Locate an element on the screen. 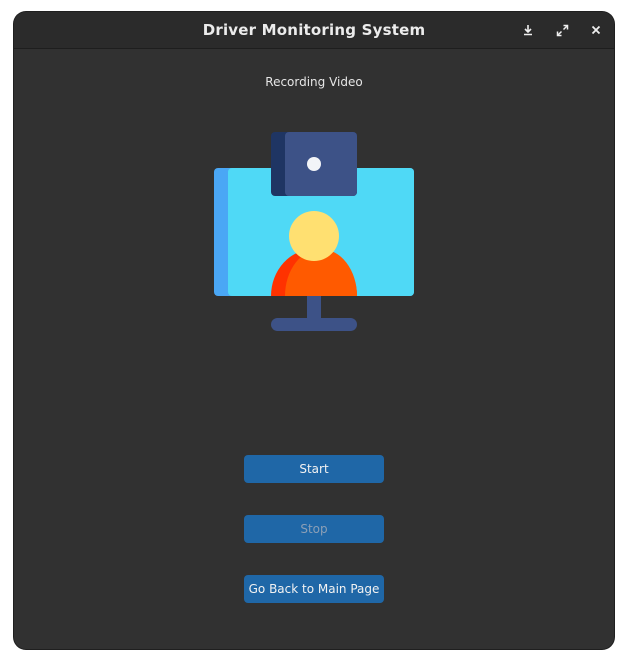  page-heading: Recording Video is located at coordinates (314, 82).